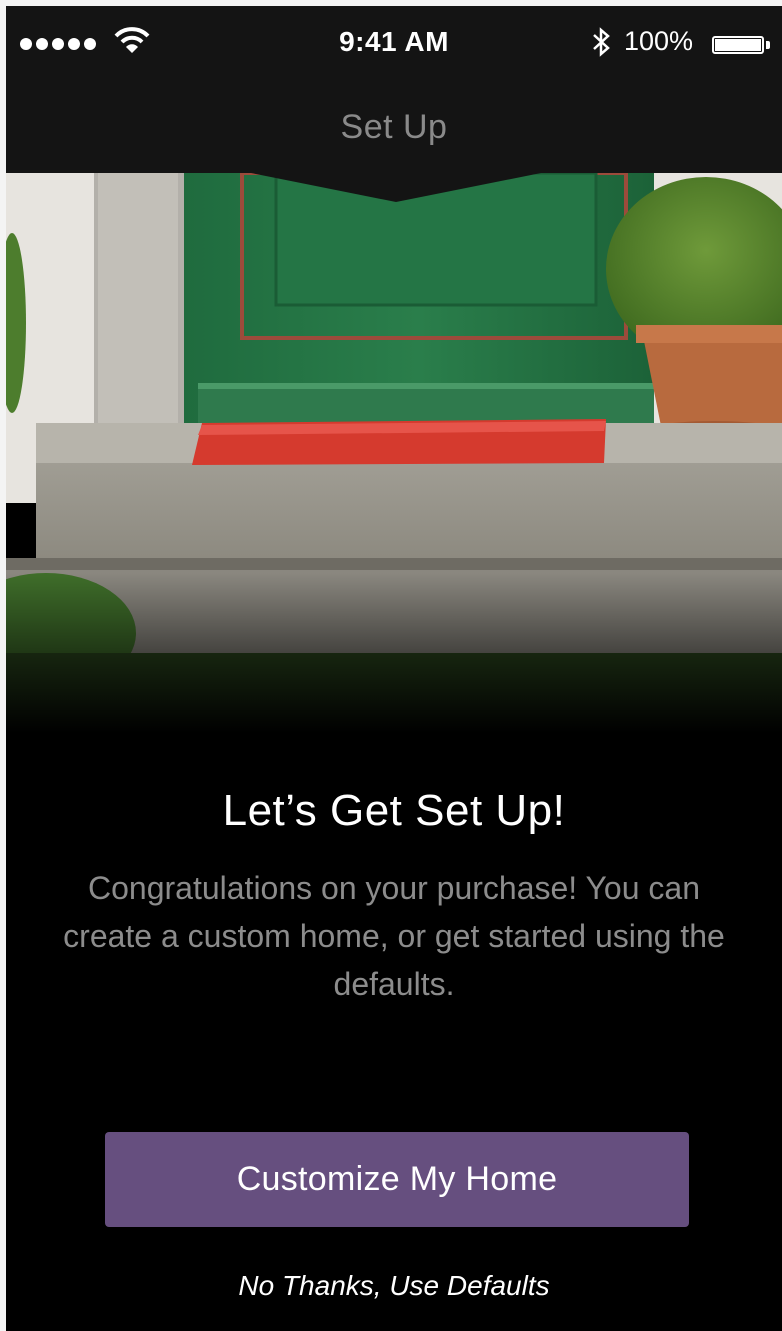 Image resolution: width=782 pixels, height=1331 pixels. Describe the element at coordinates (394, 41) in the screenshot. I see `status-bar: 9:41 AM 100%` at that location.